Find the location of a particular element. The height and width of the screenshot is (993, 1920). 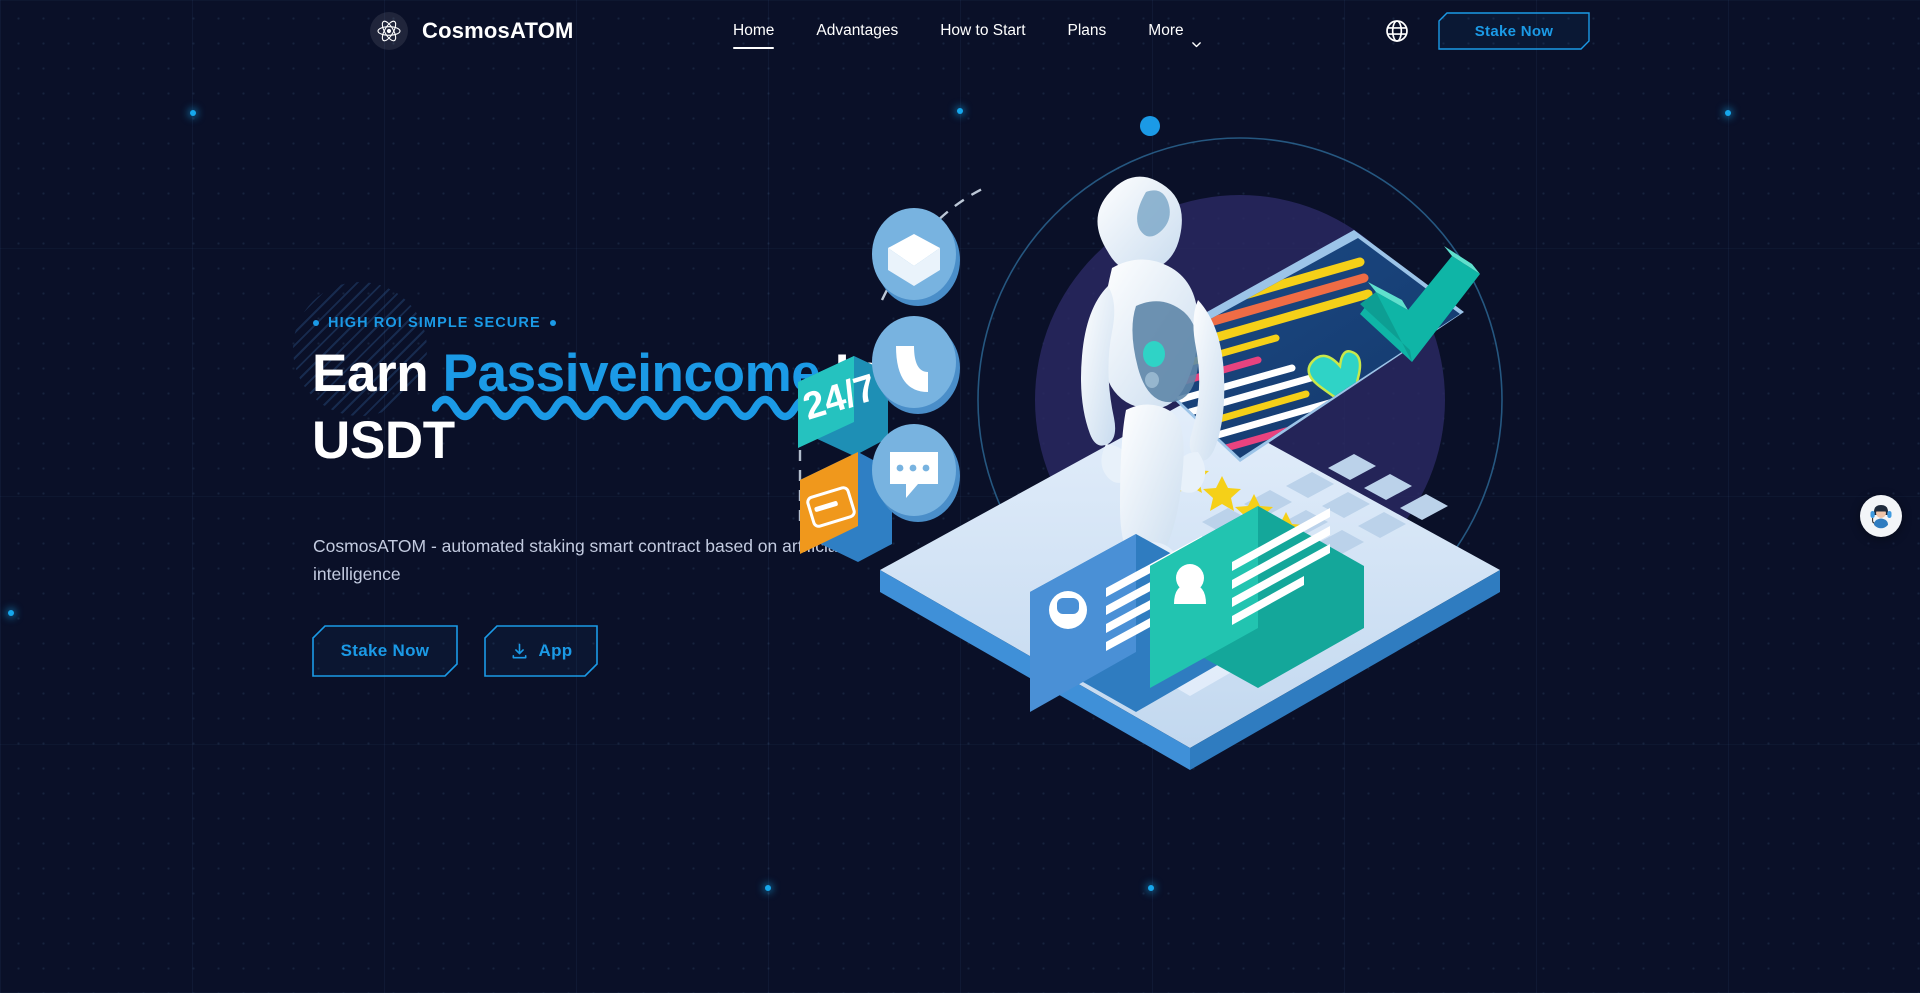

hero-eyebrow: HIGH ROI SIMPLE SECURE is located at coordinates (434, 323).